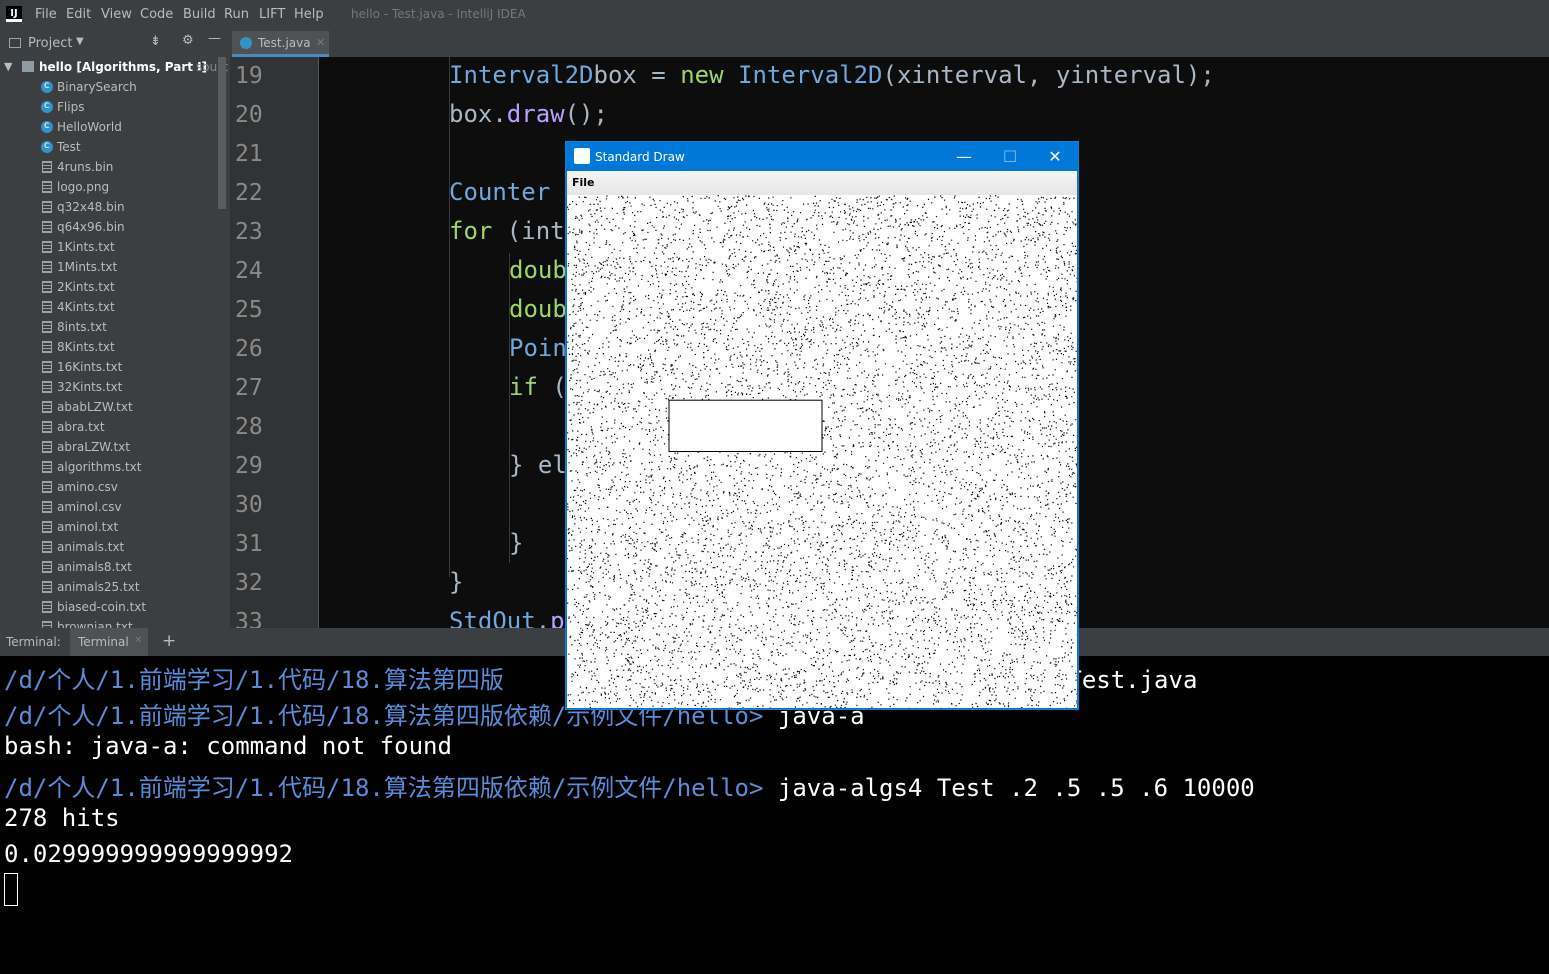  I want to click on tree-item: 1Mints.txt, so click(115, 267).